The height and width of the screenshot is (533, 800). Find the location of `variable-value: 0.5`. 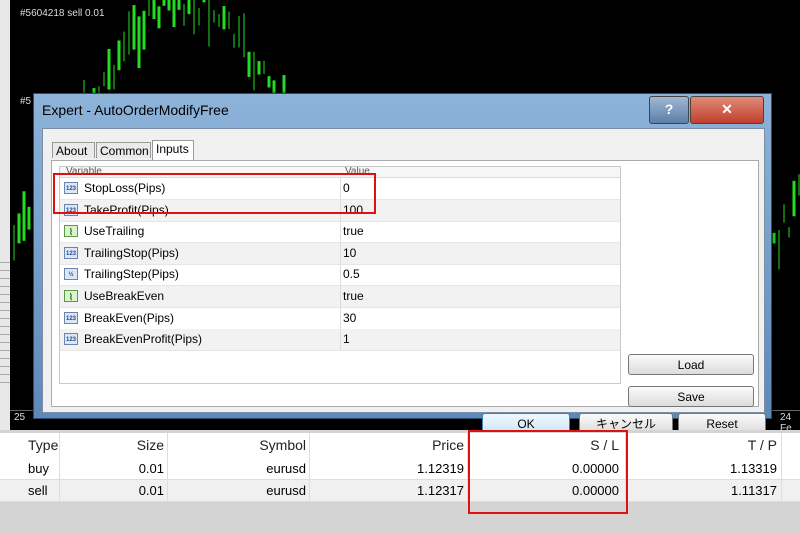

variable-value: 0.5 is located at coordinates (351, 274).